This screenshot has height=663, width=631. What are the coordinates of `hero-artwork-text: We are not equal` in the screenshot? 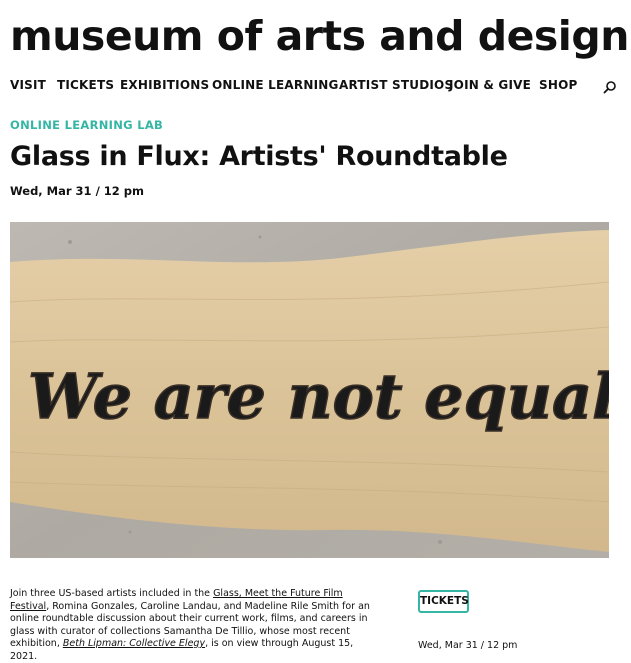 It's located at (318, 396).